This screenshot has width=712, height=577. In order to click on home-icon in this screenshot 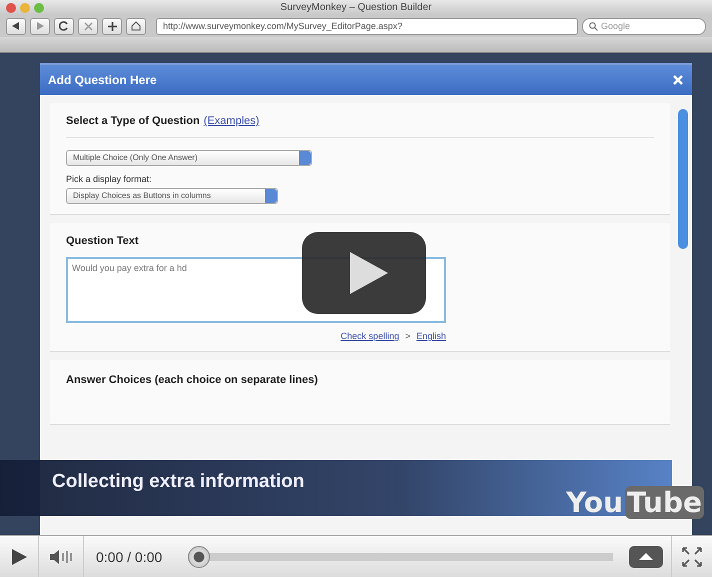, I will do `click(136, 26)`.